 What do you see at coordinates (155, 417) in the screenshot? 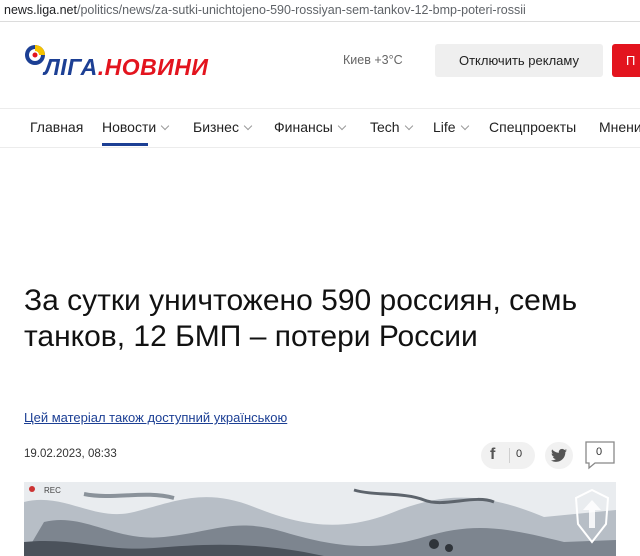
I see `ukrainian-version-link: Цей матеріал також доступний українською` at bounding box center [155, 417].